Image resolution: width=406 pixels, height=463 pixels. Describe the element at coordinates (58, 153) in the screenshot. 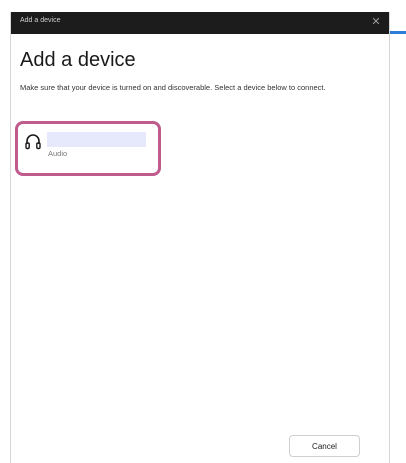

I see `device-type-label: Audio` at that location.